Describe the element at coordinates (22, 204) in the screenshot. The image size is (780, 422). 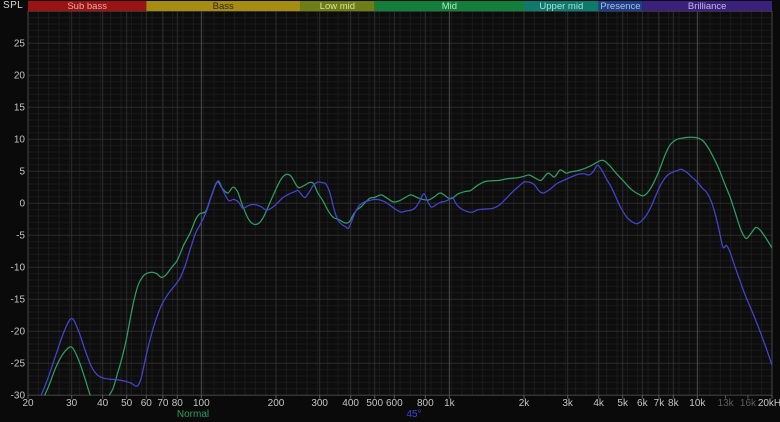
I see `y-tick-label: 0` at that location.